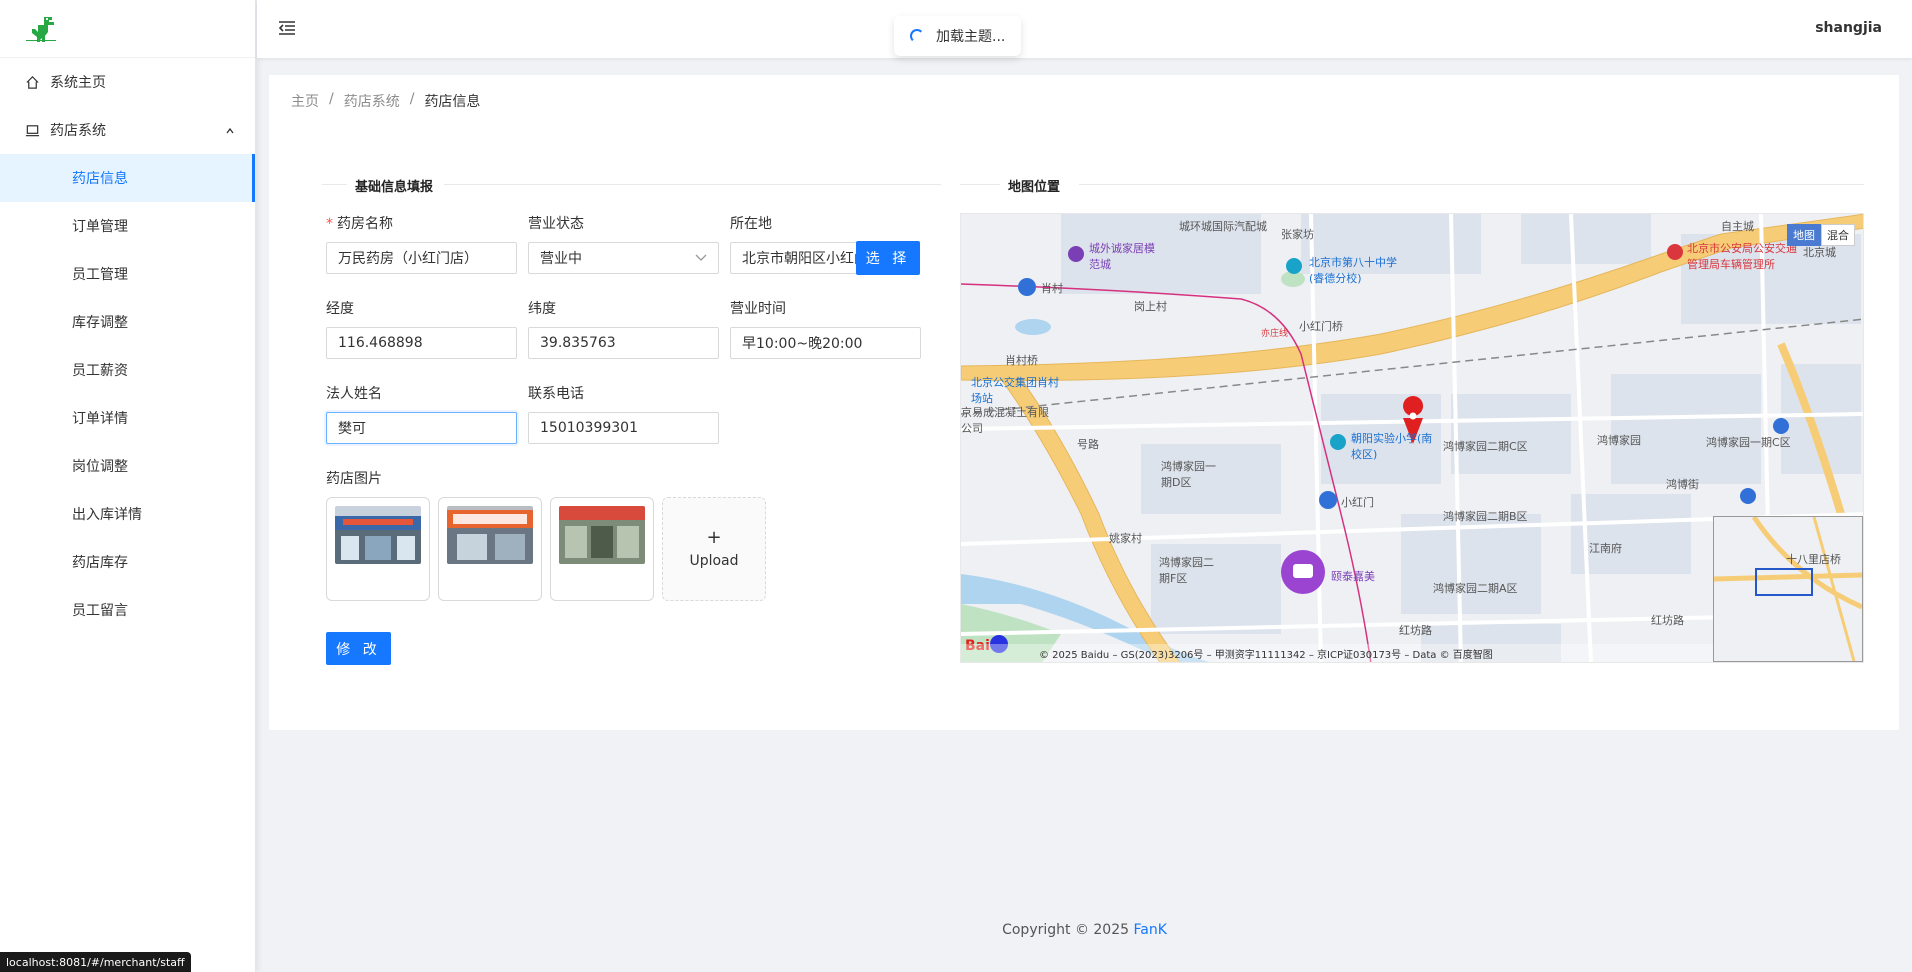  Describe the element at coordinates (1485, 446) in the screenshot. I see `map-label: 鸿博家园二期C区` at that location.